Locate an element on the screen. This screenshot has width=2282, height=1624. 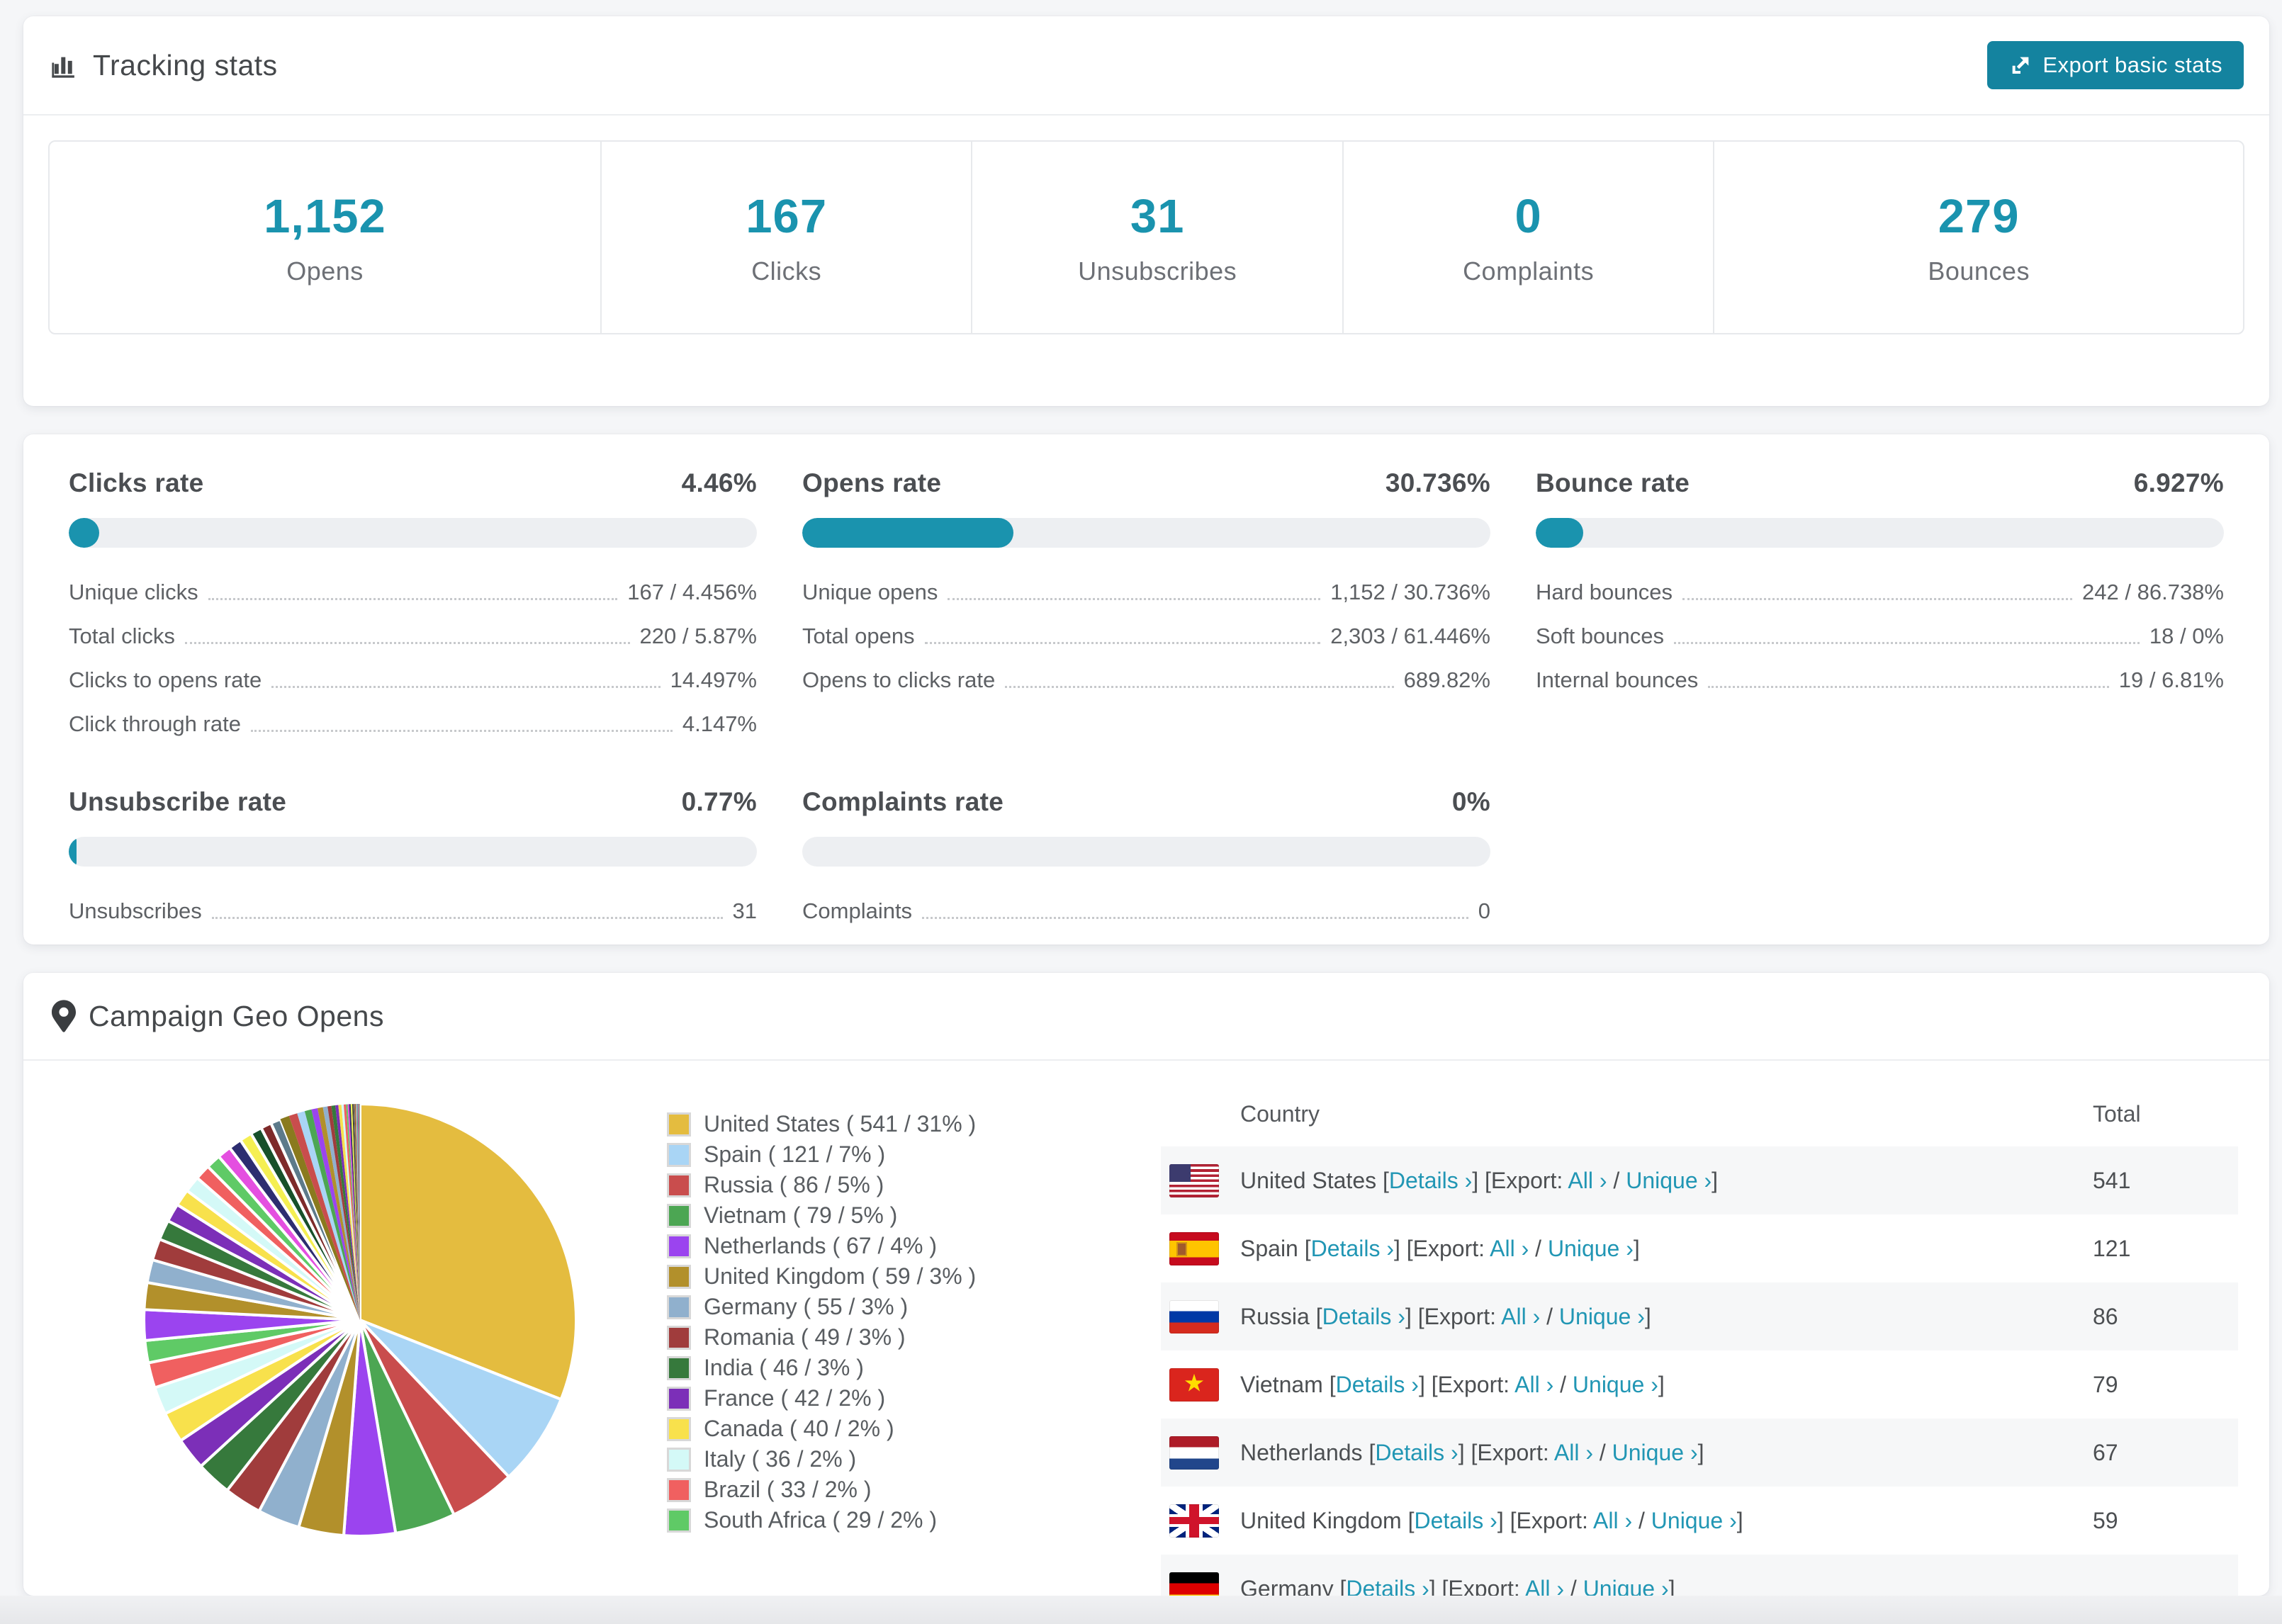
rate-row-label: Click through rate is located at coordinates (155, 723).